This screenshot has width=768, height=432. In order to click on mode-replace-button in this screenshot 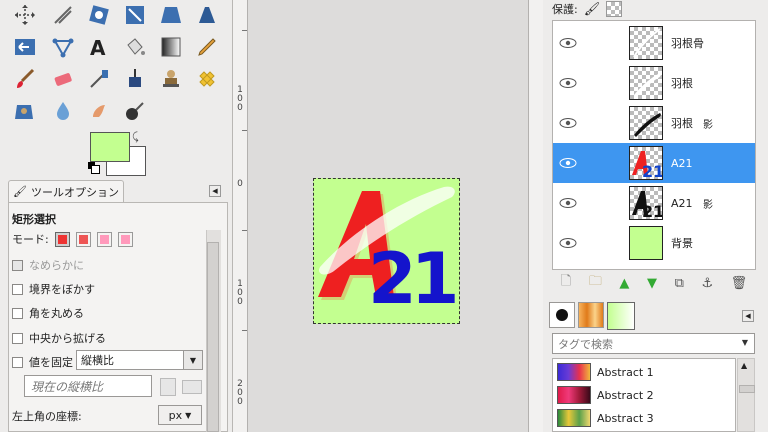, I will do `click(62, 239)`.